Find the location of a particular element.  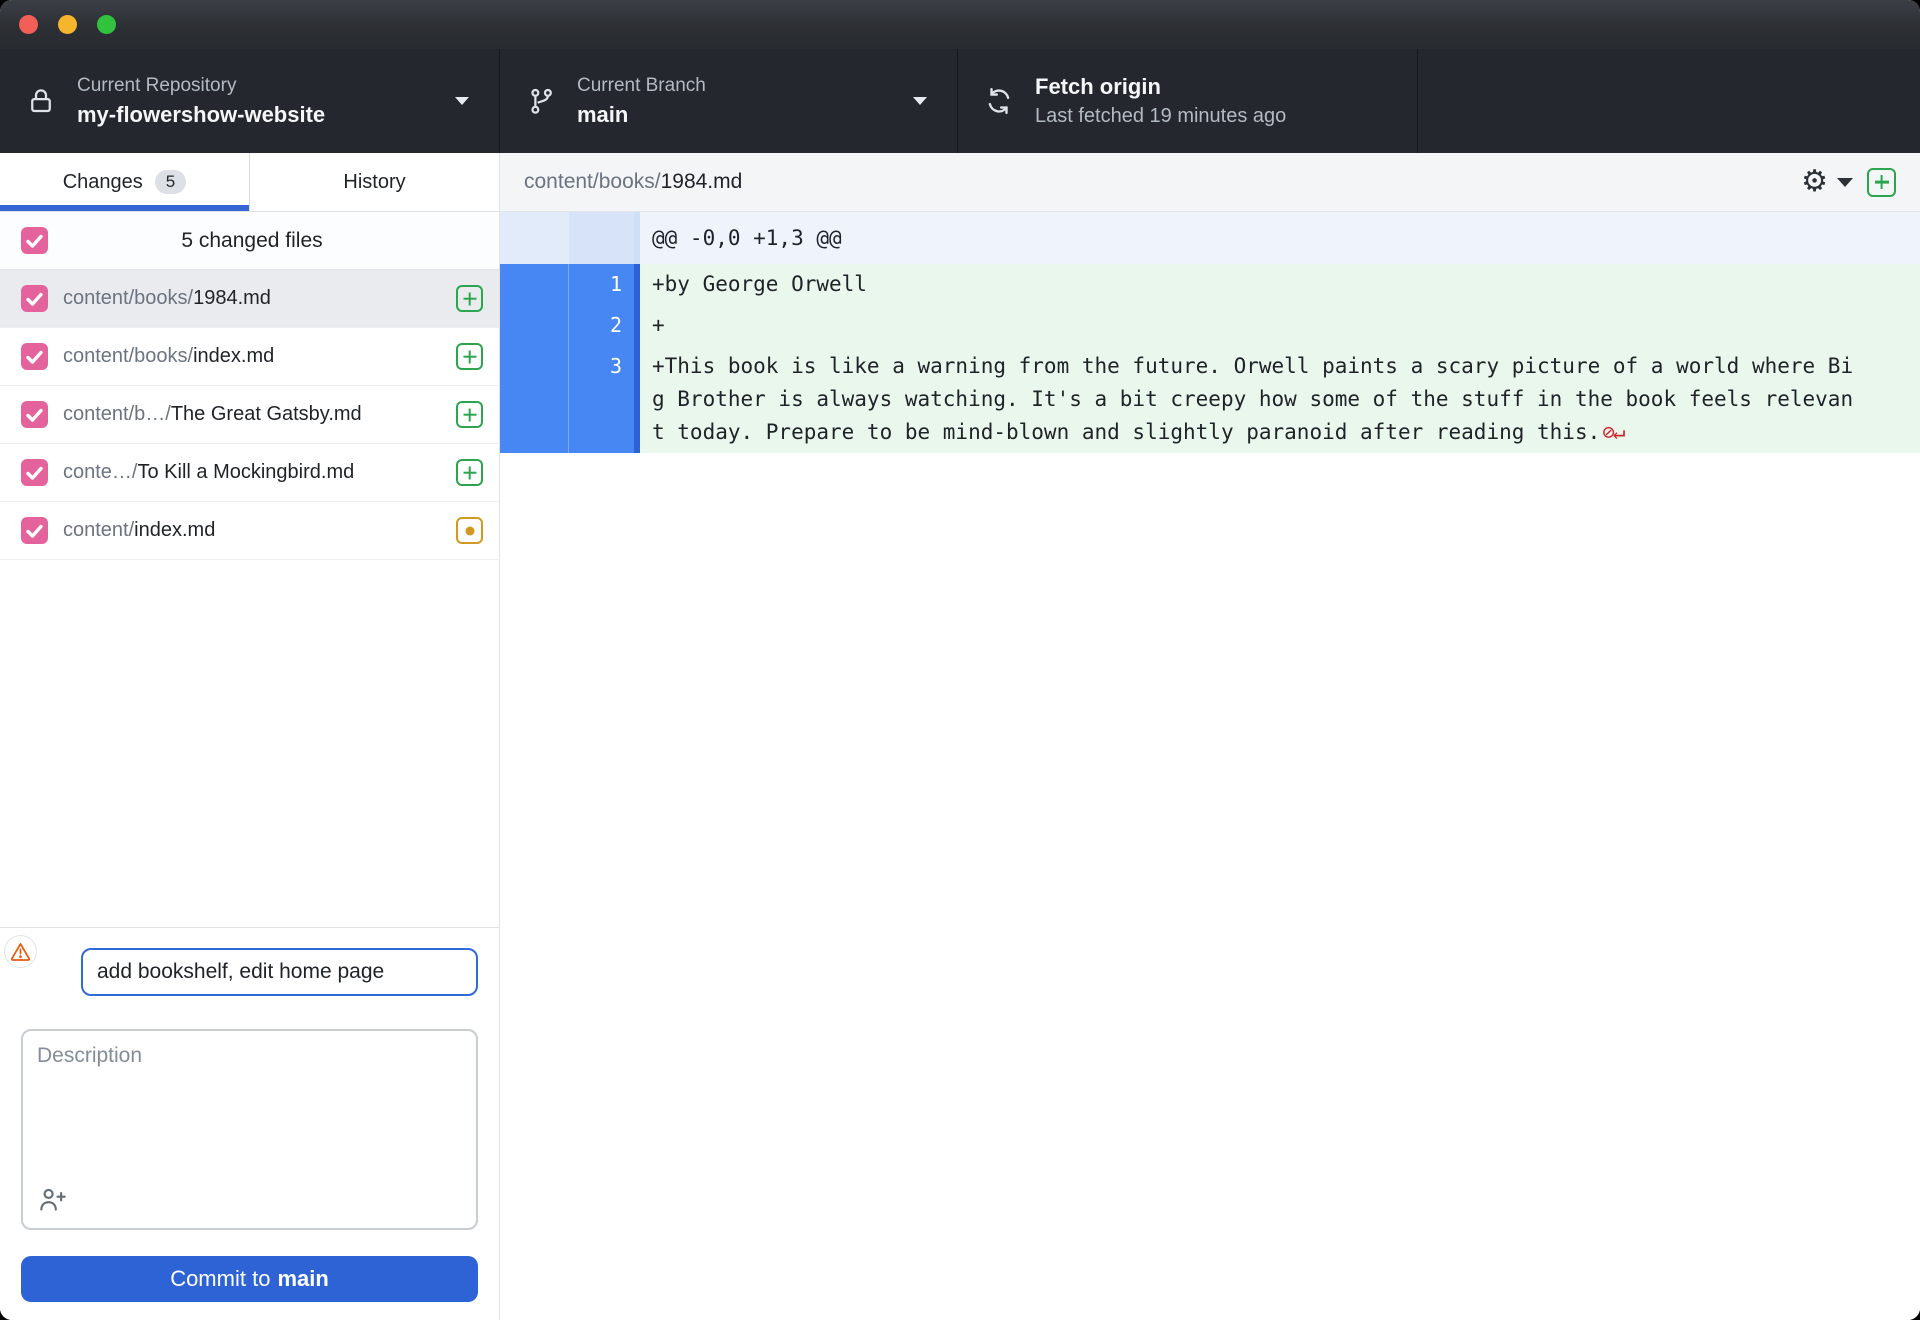

tab-history: History is located at coordinates (374, 182).